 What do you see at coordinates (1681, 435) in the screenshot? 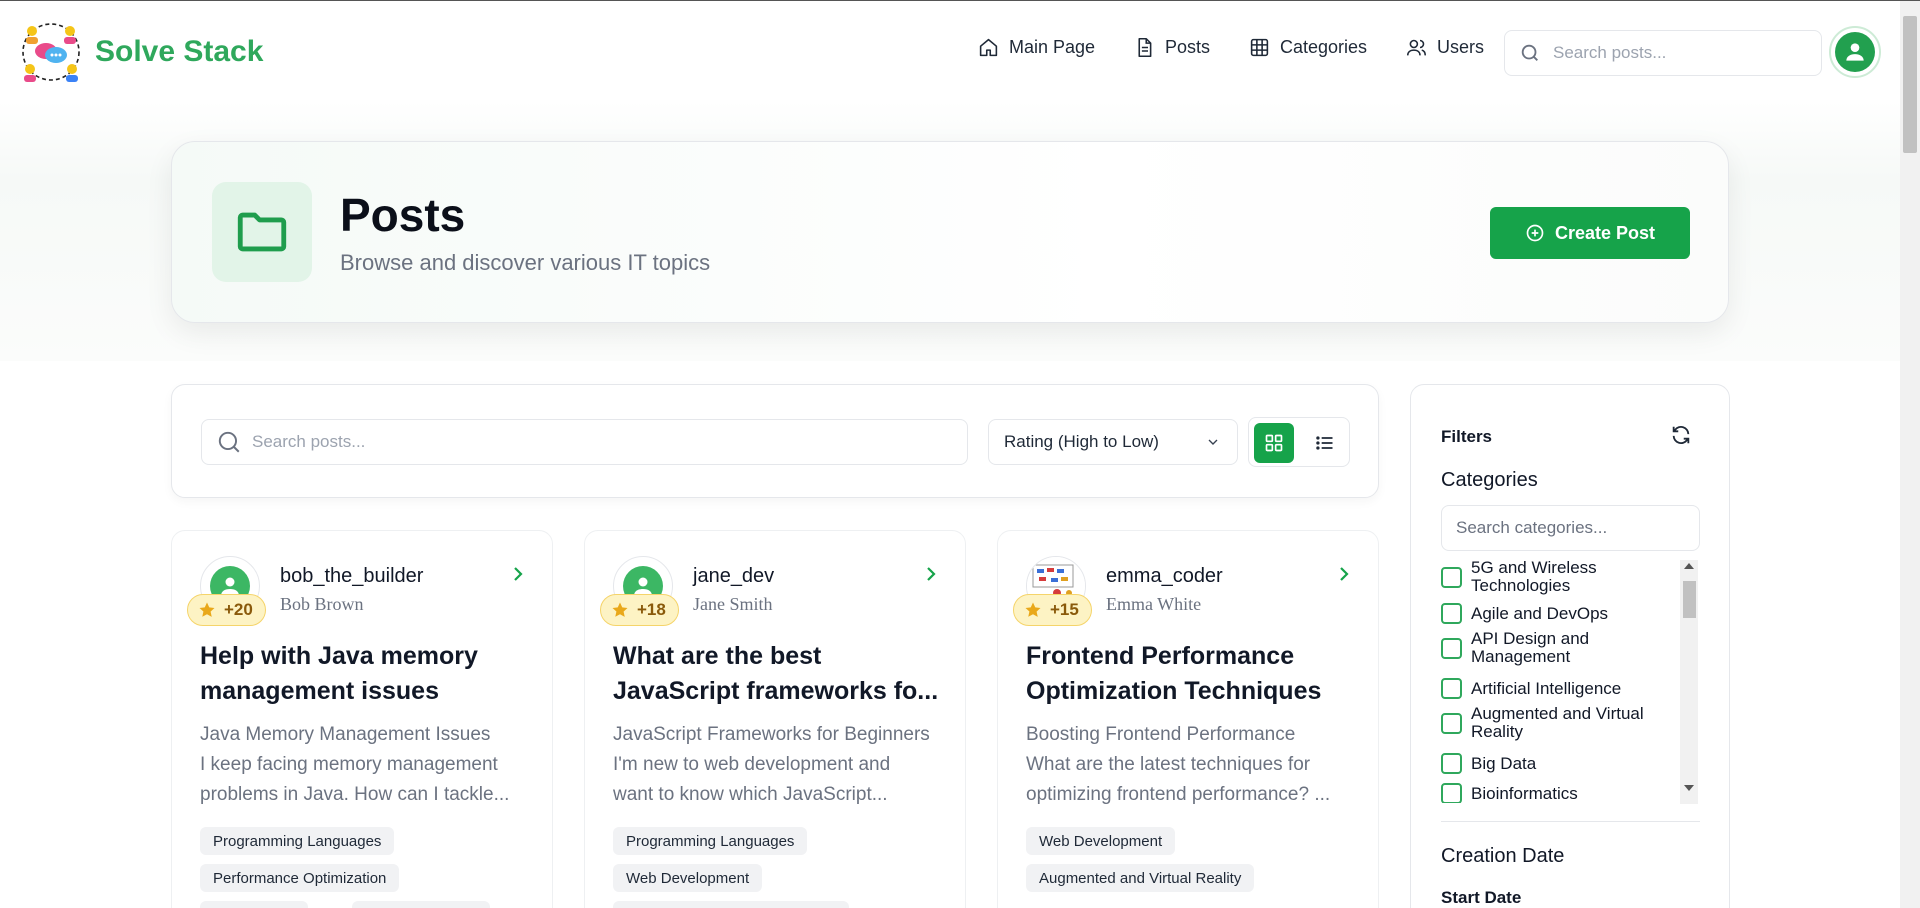
I see `refresh-icon` at bounding box center [1681, 435].